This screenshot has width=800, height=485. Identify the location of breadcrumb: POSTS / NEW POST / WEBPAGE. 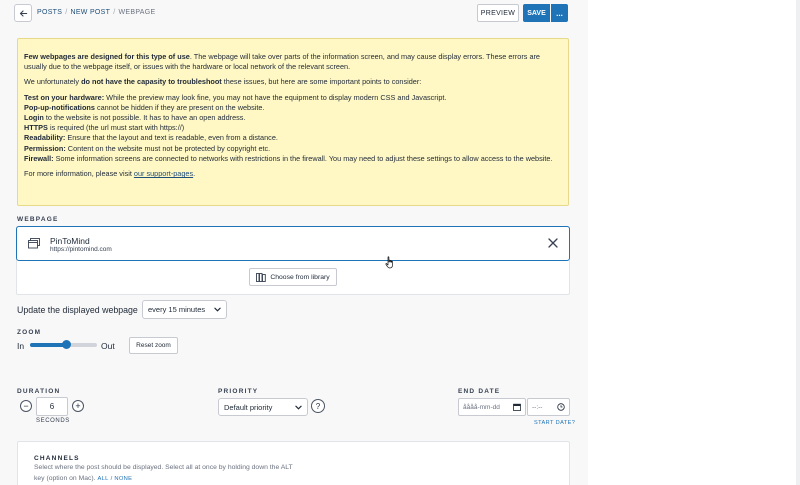
(96, 12).